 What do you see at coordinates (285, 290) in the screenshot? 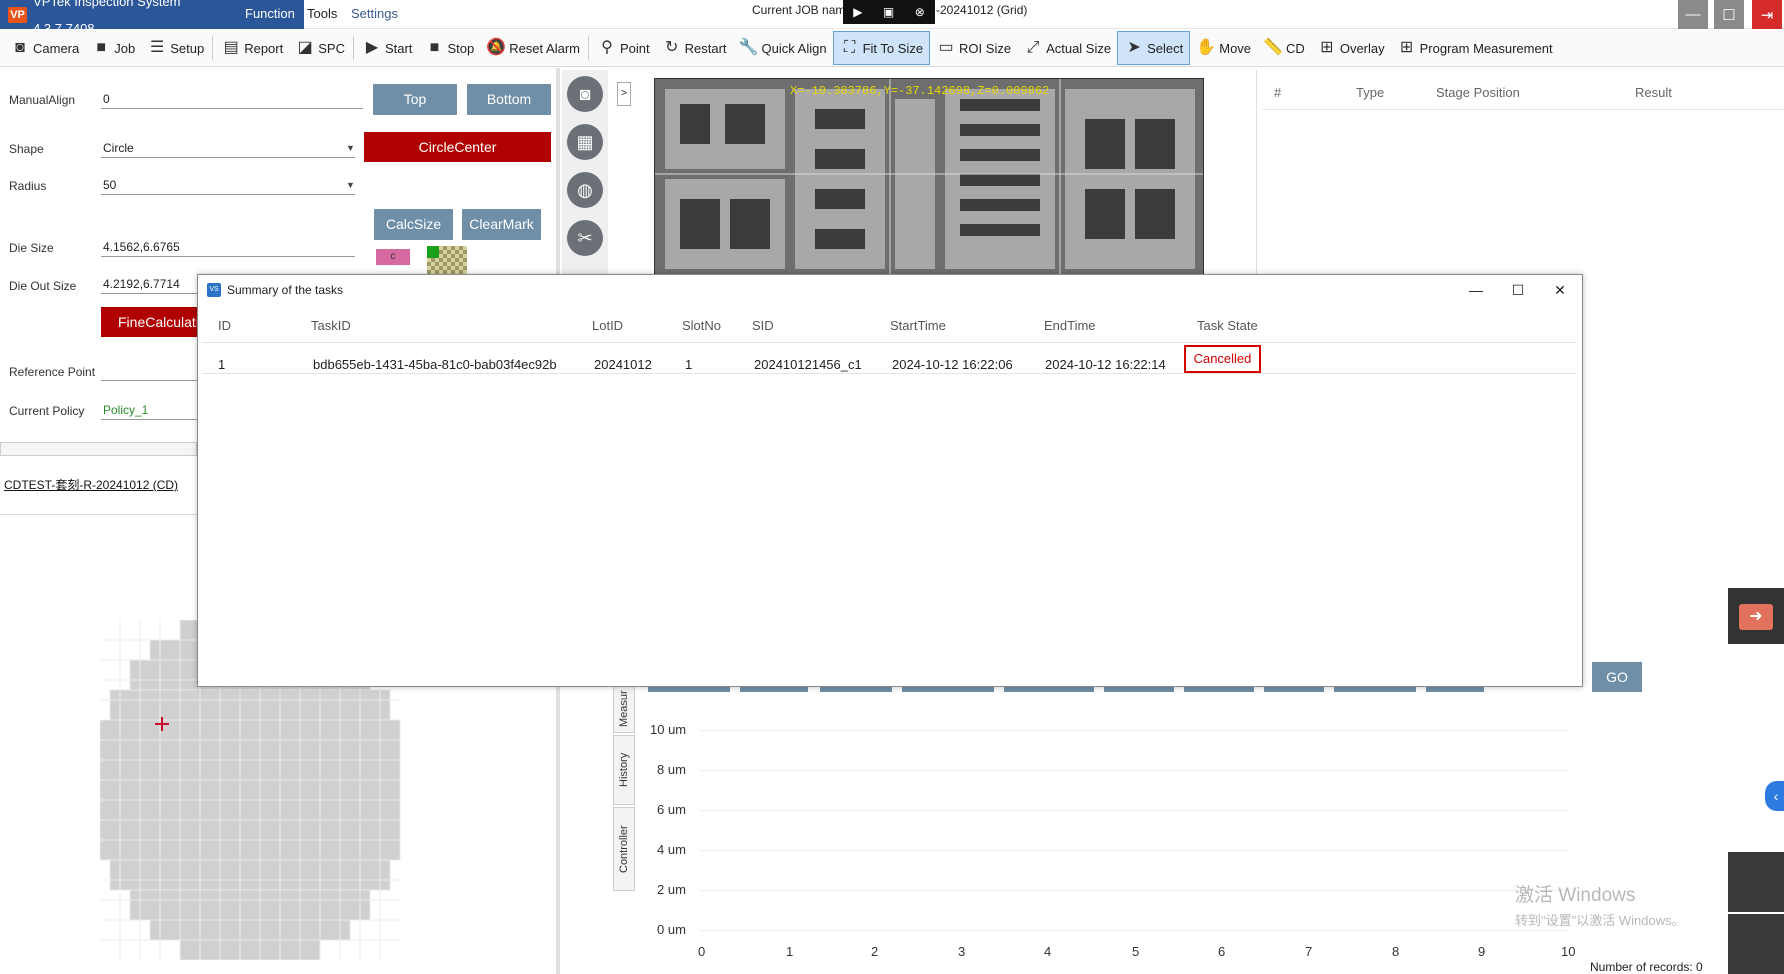
I see `dialog-title: Summary of the tasks` at bounding box center [285, 290].